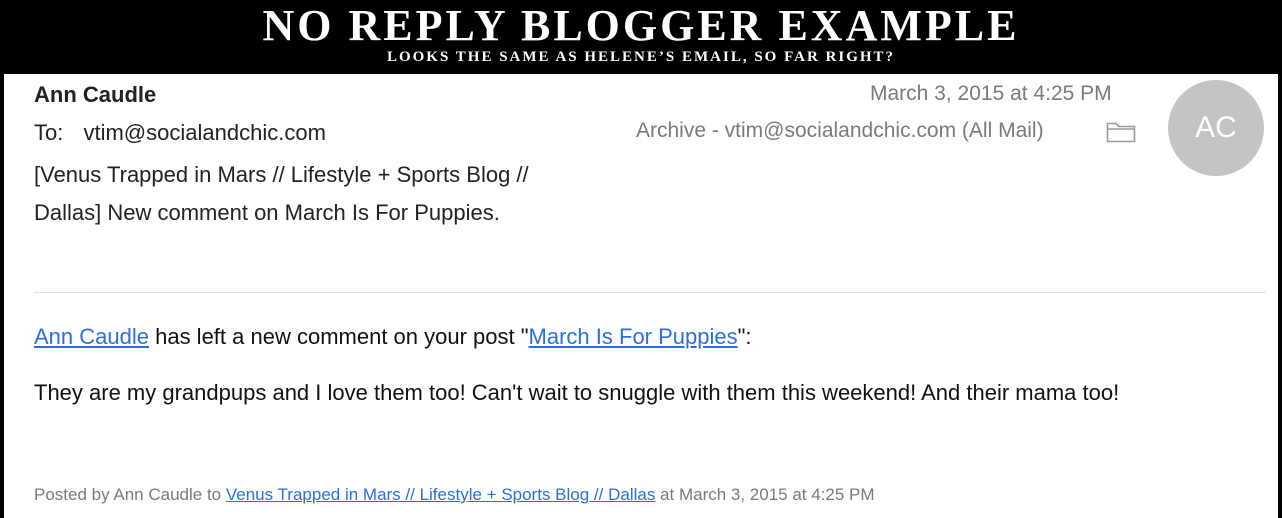 Image resolution: width=1282 pixels, height=518 pixels. Describe the element at coordinates (130, 494) in the screenshot. I see `posted-by-prefix: Posted by Ann Caudle to` at that location.